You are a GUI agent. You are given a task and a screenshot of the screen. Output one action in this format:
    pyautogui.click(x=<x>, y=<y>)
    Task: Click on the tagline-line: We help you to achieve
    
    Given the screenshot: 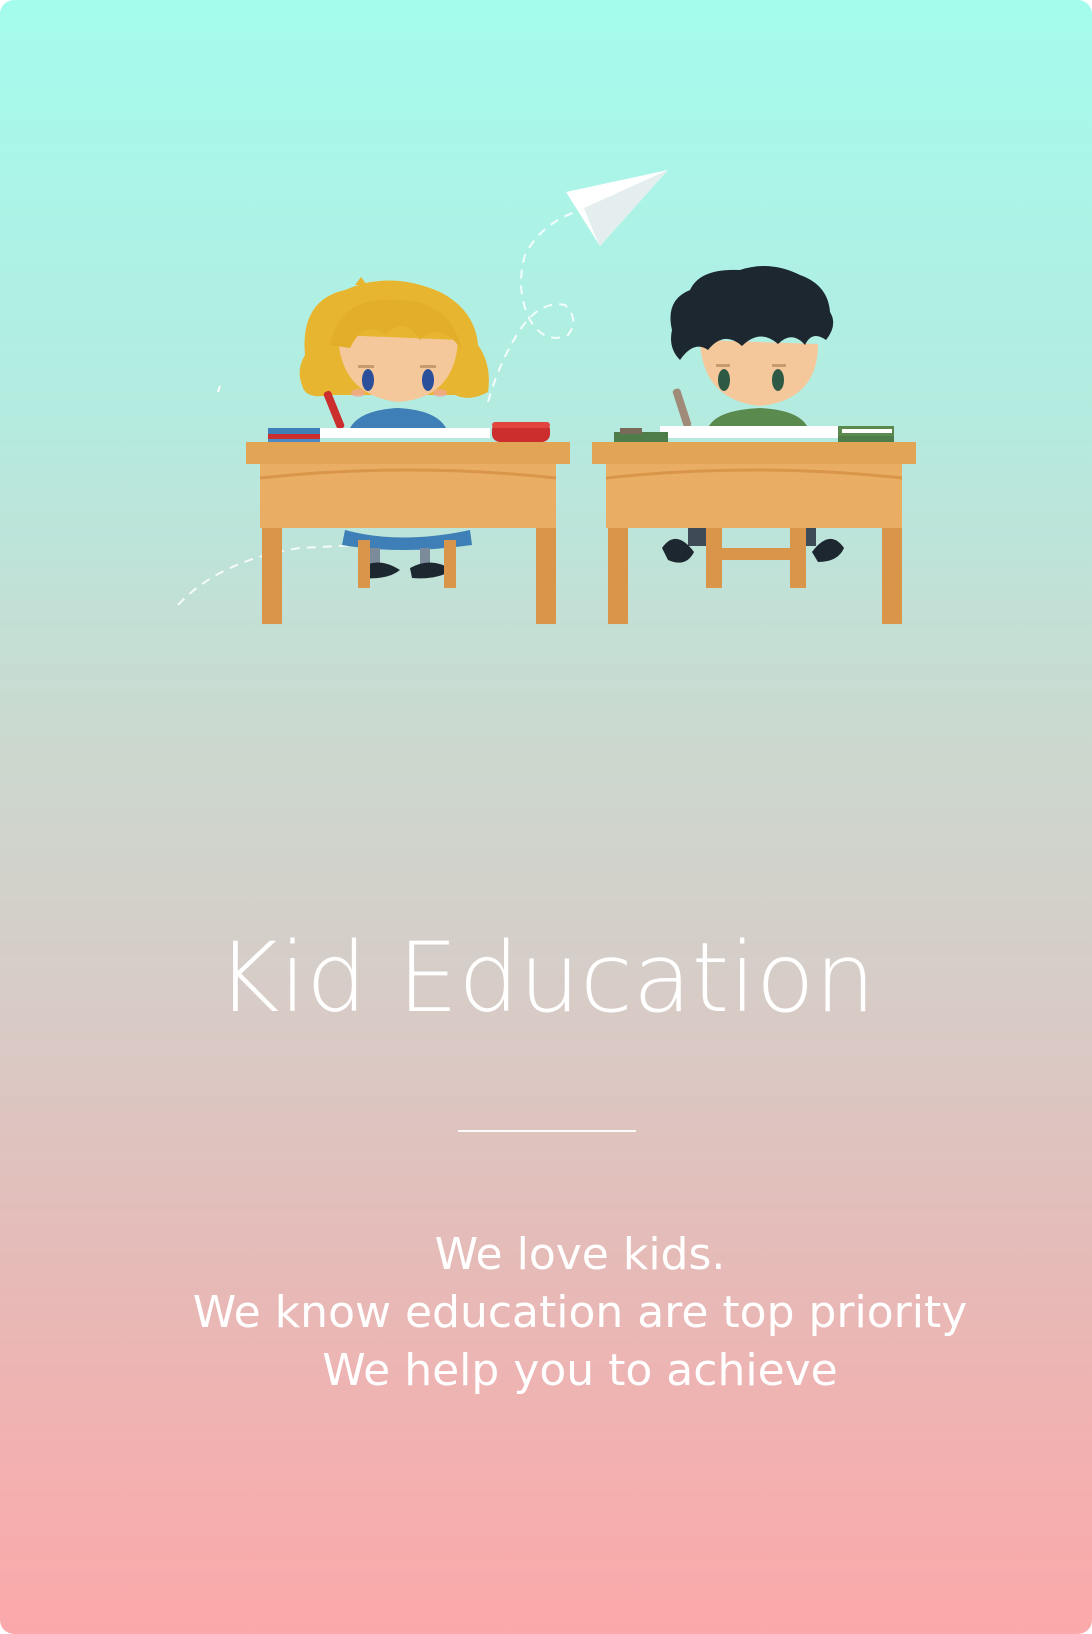 What is the action you would take?
    pyautogui.click(x=580, y=1370)
    